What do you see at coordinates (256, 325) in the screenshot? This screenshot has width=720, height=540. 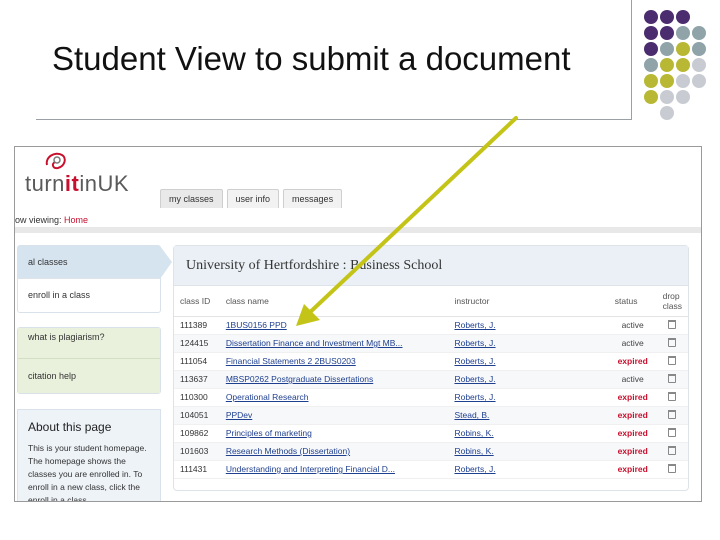 I see `class-name-text: 1BUS0156 PPD` at bounding box center [256, 325].